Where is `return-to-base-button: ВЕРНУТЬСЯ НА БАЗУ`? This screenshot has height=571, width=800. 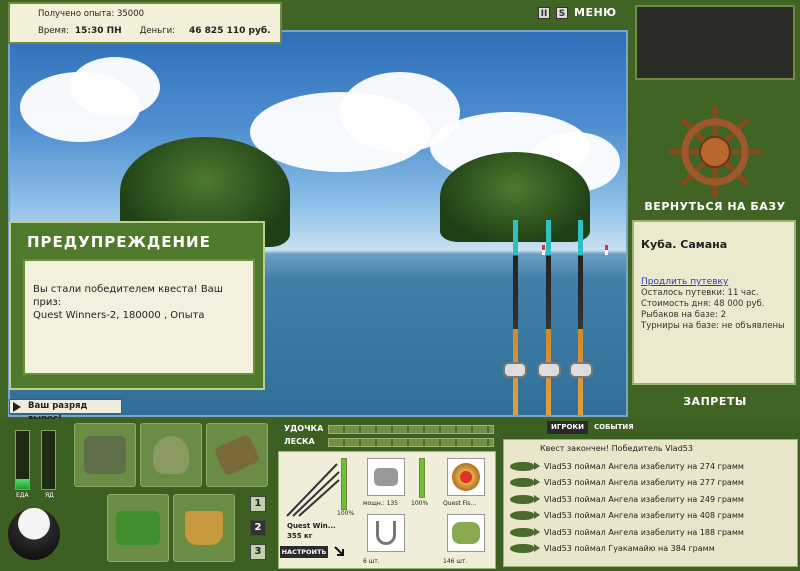 return-to-base-button: ВЕРНУТЬСЯ НА БАЗУ is located at coordinates (715, 206).